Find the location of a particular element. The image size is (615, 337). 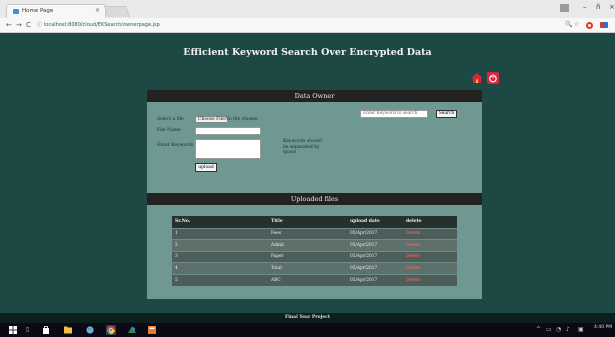

zoom-icon: 🔍 is located at coordinates (568, 24).